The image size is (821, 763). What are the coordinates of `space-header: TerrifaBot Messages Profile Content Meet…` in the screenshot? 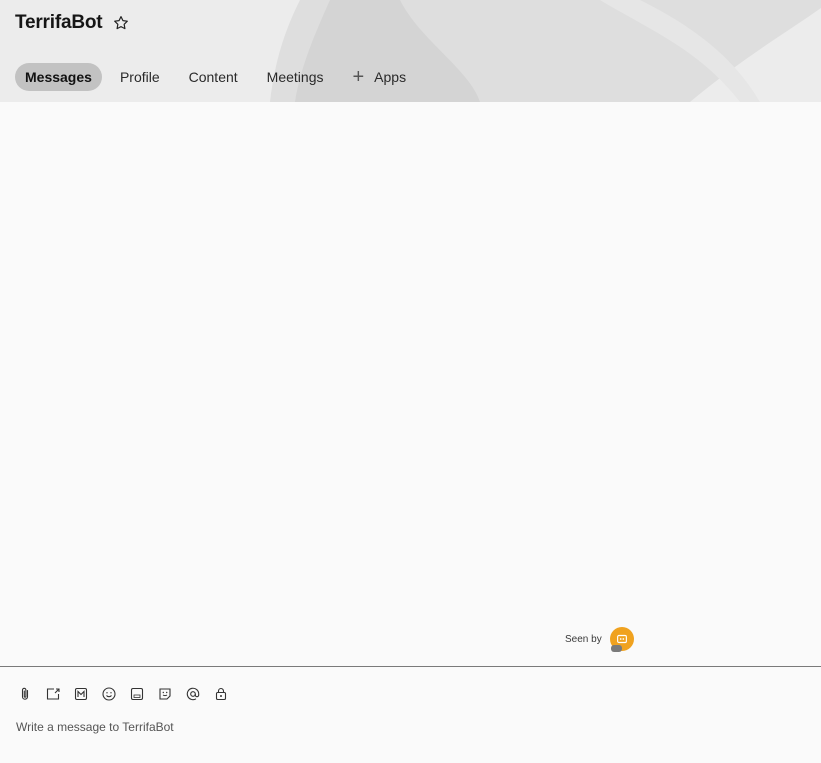 It's located at (410, 51).